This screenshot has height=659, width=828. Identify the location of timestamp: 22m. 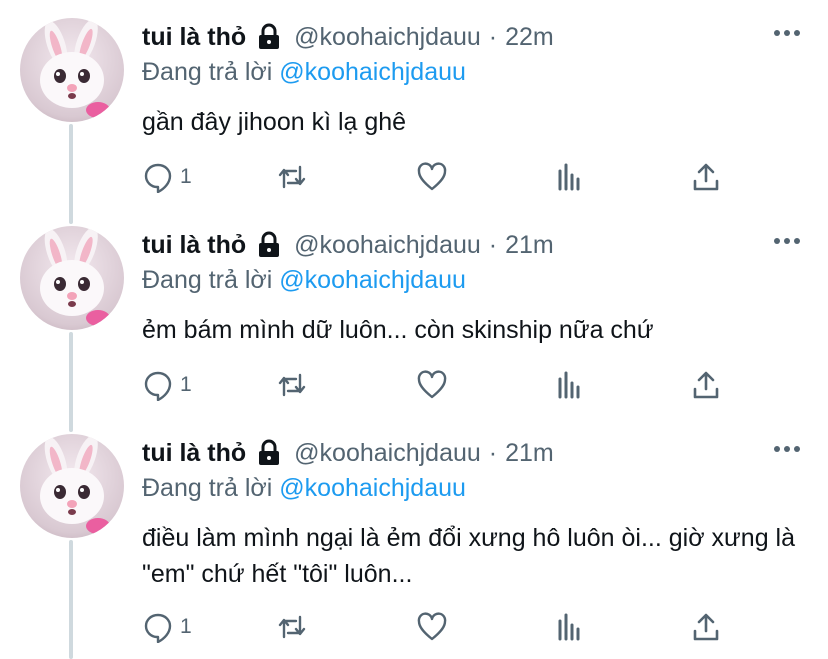
(529, 37).